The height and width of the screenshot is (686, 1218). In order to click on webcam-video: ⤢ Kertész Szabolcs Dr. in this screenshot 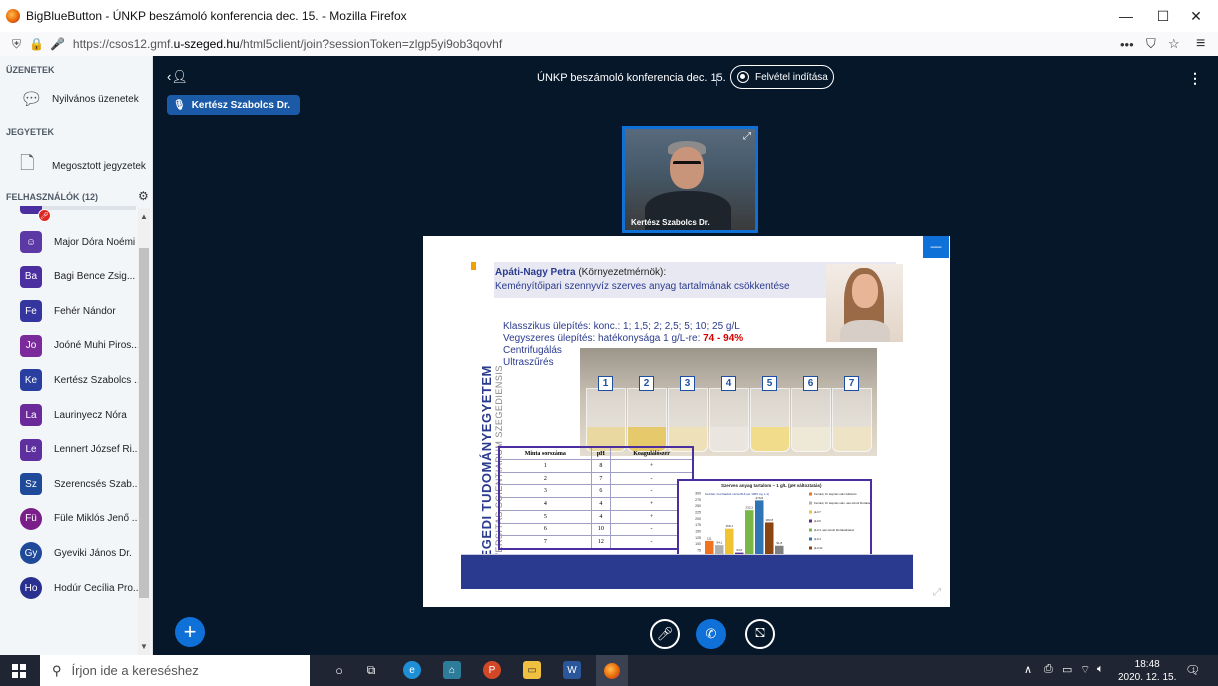, I will do `click(690, 179)`.